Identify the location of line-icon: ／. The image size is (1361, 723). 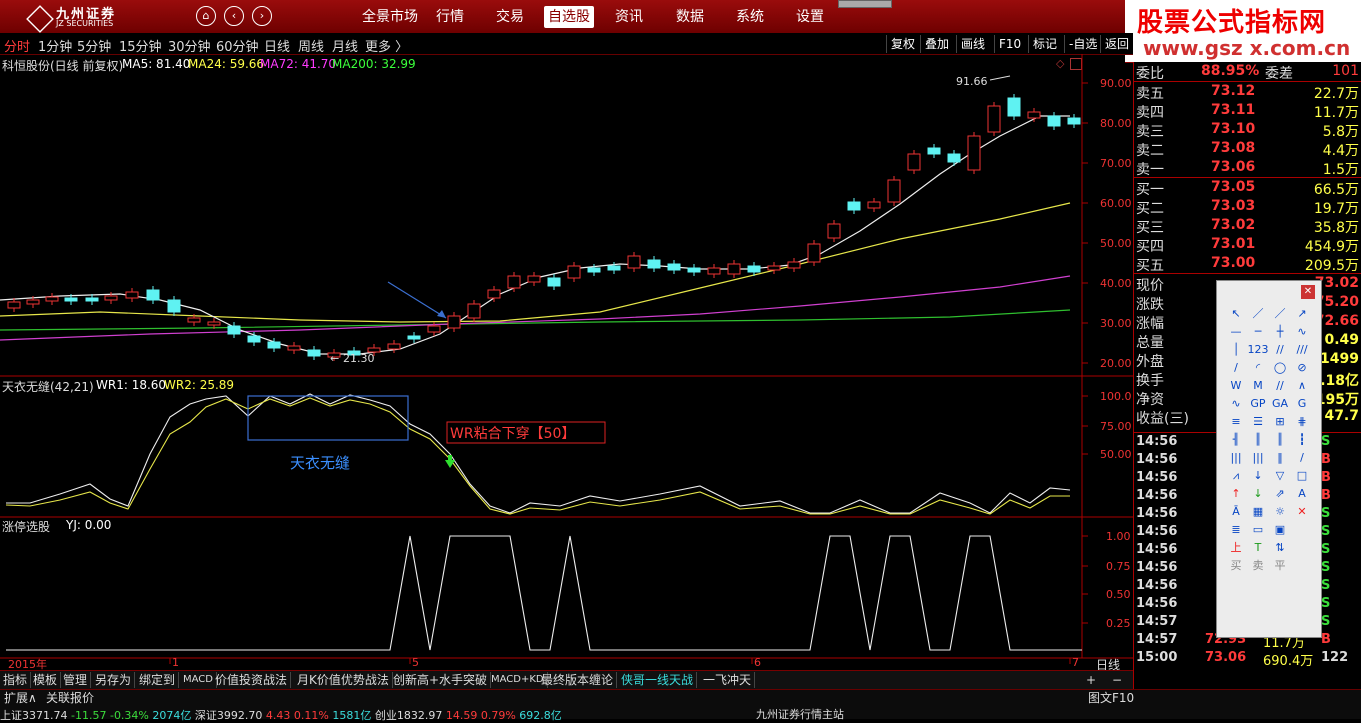
(1258, 314).